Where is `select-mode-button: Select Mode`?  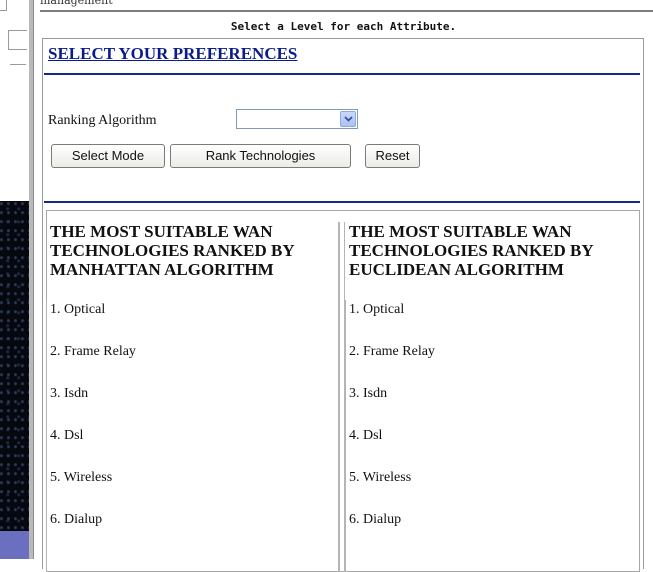
select-mode-button: Select Mode is located at coordinates (108, 156).